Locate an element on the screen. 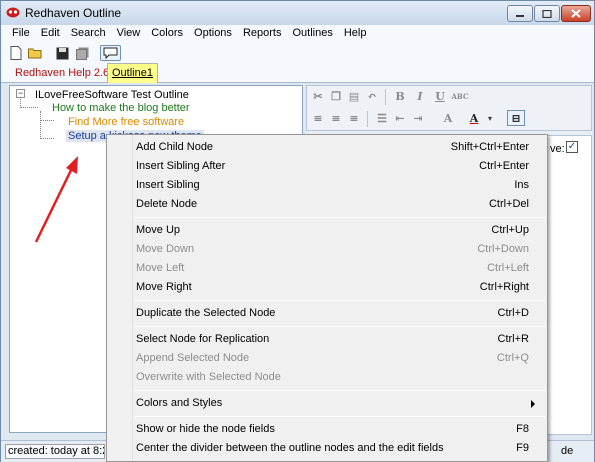  menu-options: Options is located at coordinates (213, 34).